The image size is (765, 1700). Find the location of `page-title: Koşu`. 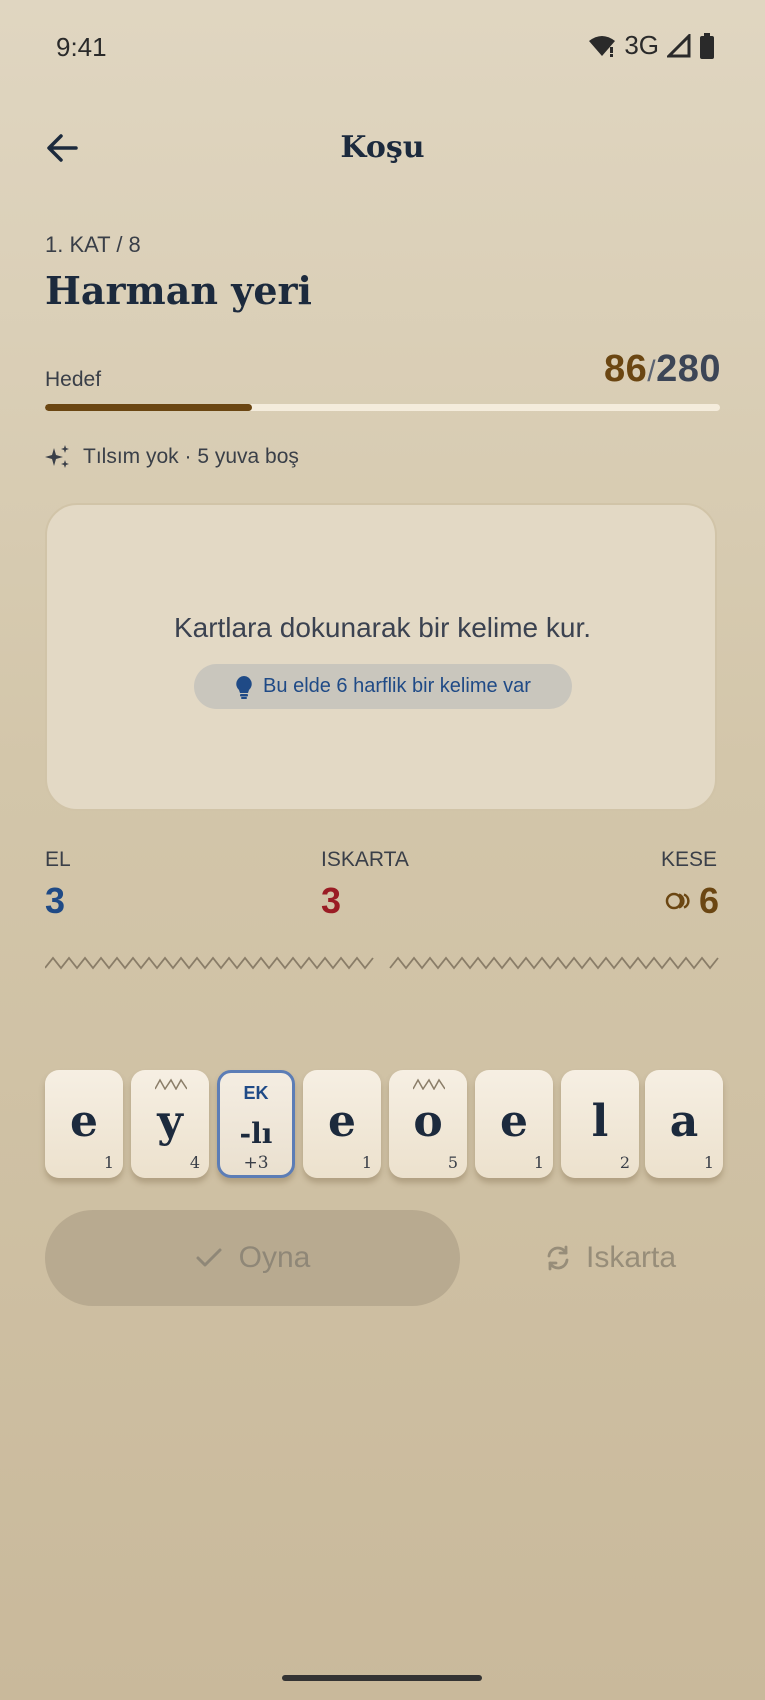

page-title: Koşu is located at coordinates (382, 147).